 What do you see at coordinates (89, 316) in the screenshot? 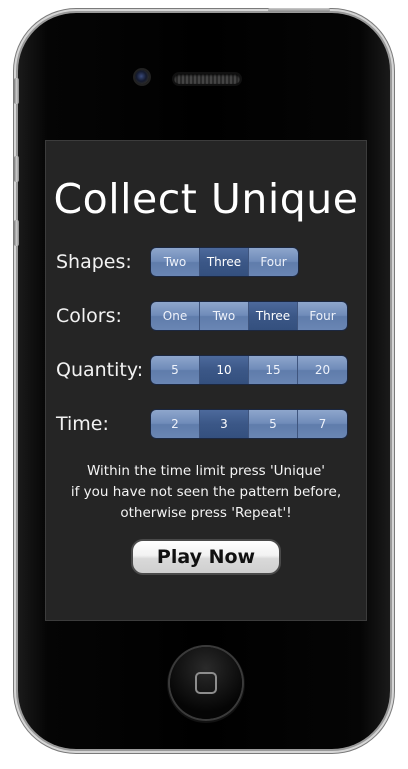
I see `colors-label: Colors:` at bounding box center [89, 316].